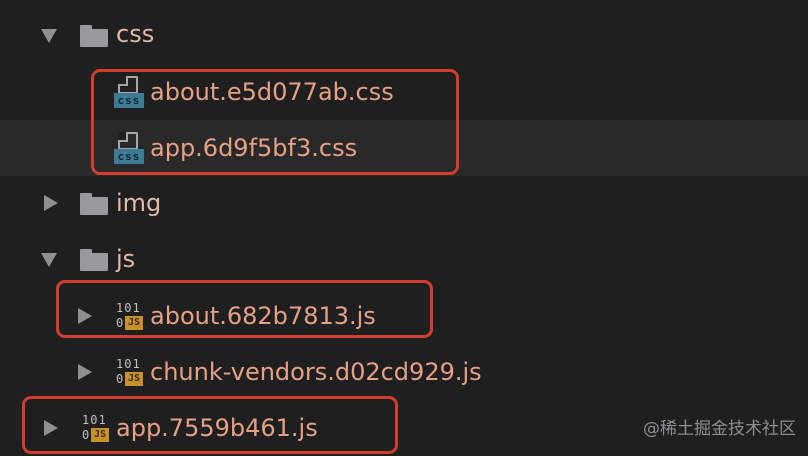 Image resolution: width=808 pixels, height=456 pixels. Describe the element at coordinates (263, 316) in the screenshot. I see `file-label-about-js: about.682b7813.js` at that location.